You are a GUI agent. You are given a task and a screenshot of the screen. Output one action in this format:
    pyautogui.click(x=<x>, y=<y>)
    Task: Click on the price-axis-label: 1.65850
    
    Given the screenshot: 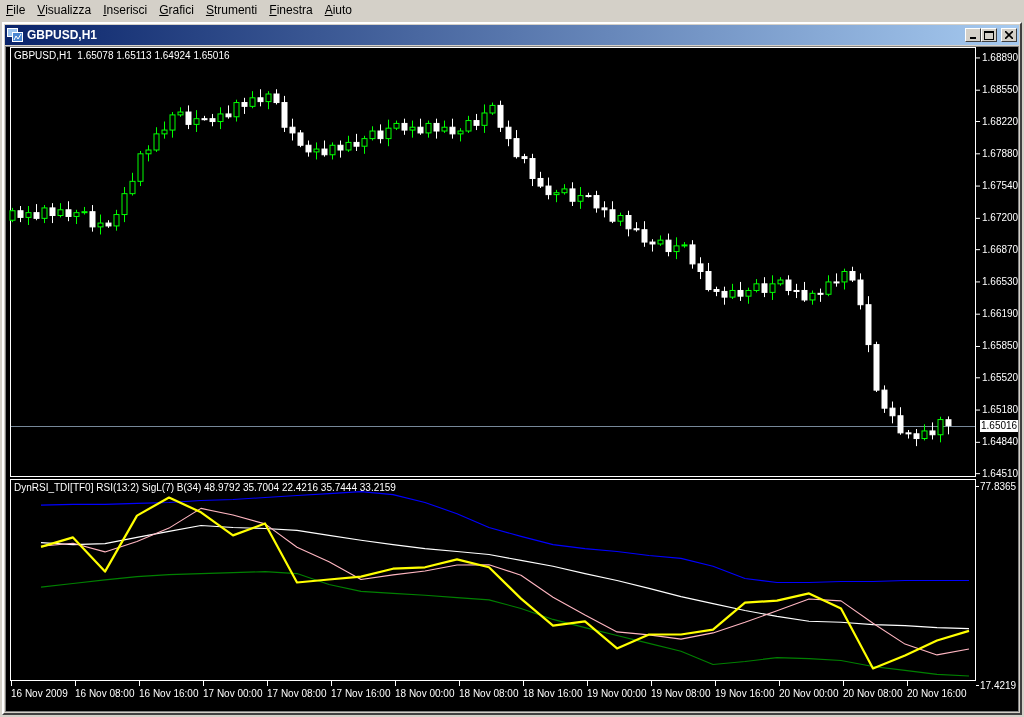 What is the action you would take?
    pyautogui.click(x=1000, y=346)
    